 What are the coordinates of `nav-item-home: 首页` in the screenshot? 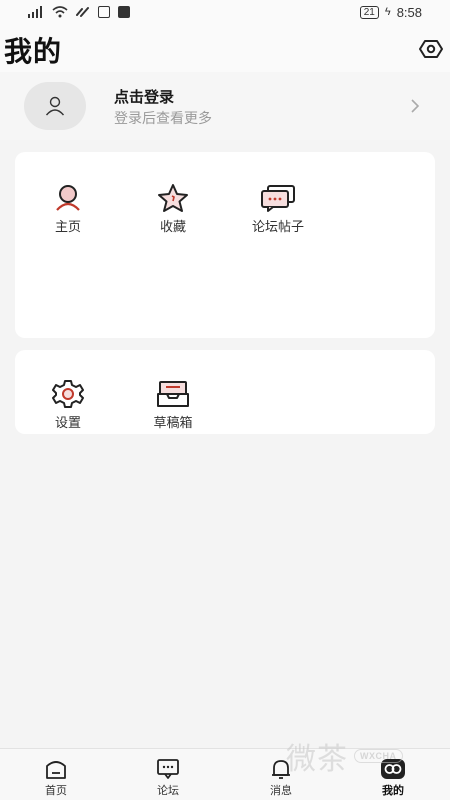 It's located at (56, 777).